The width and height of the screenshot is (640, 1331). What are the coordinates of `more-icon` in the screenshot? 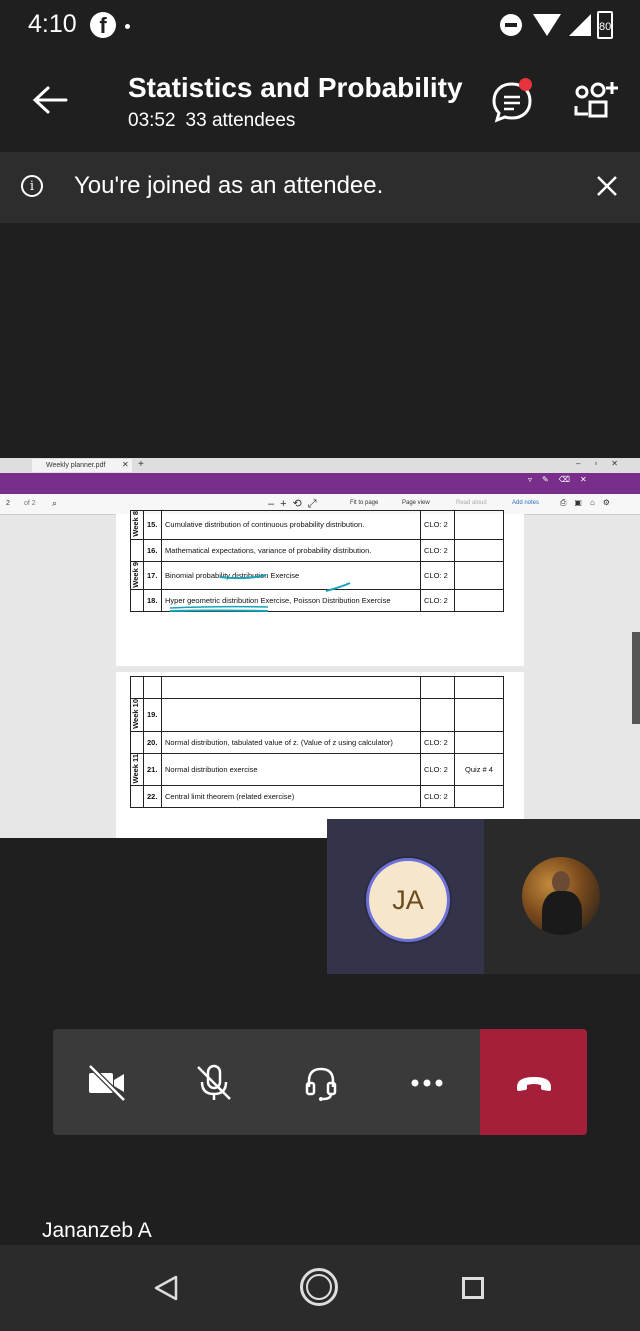 It's located at (427, 1083).